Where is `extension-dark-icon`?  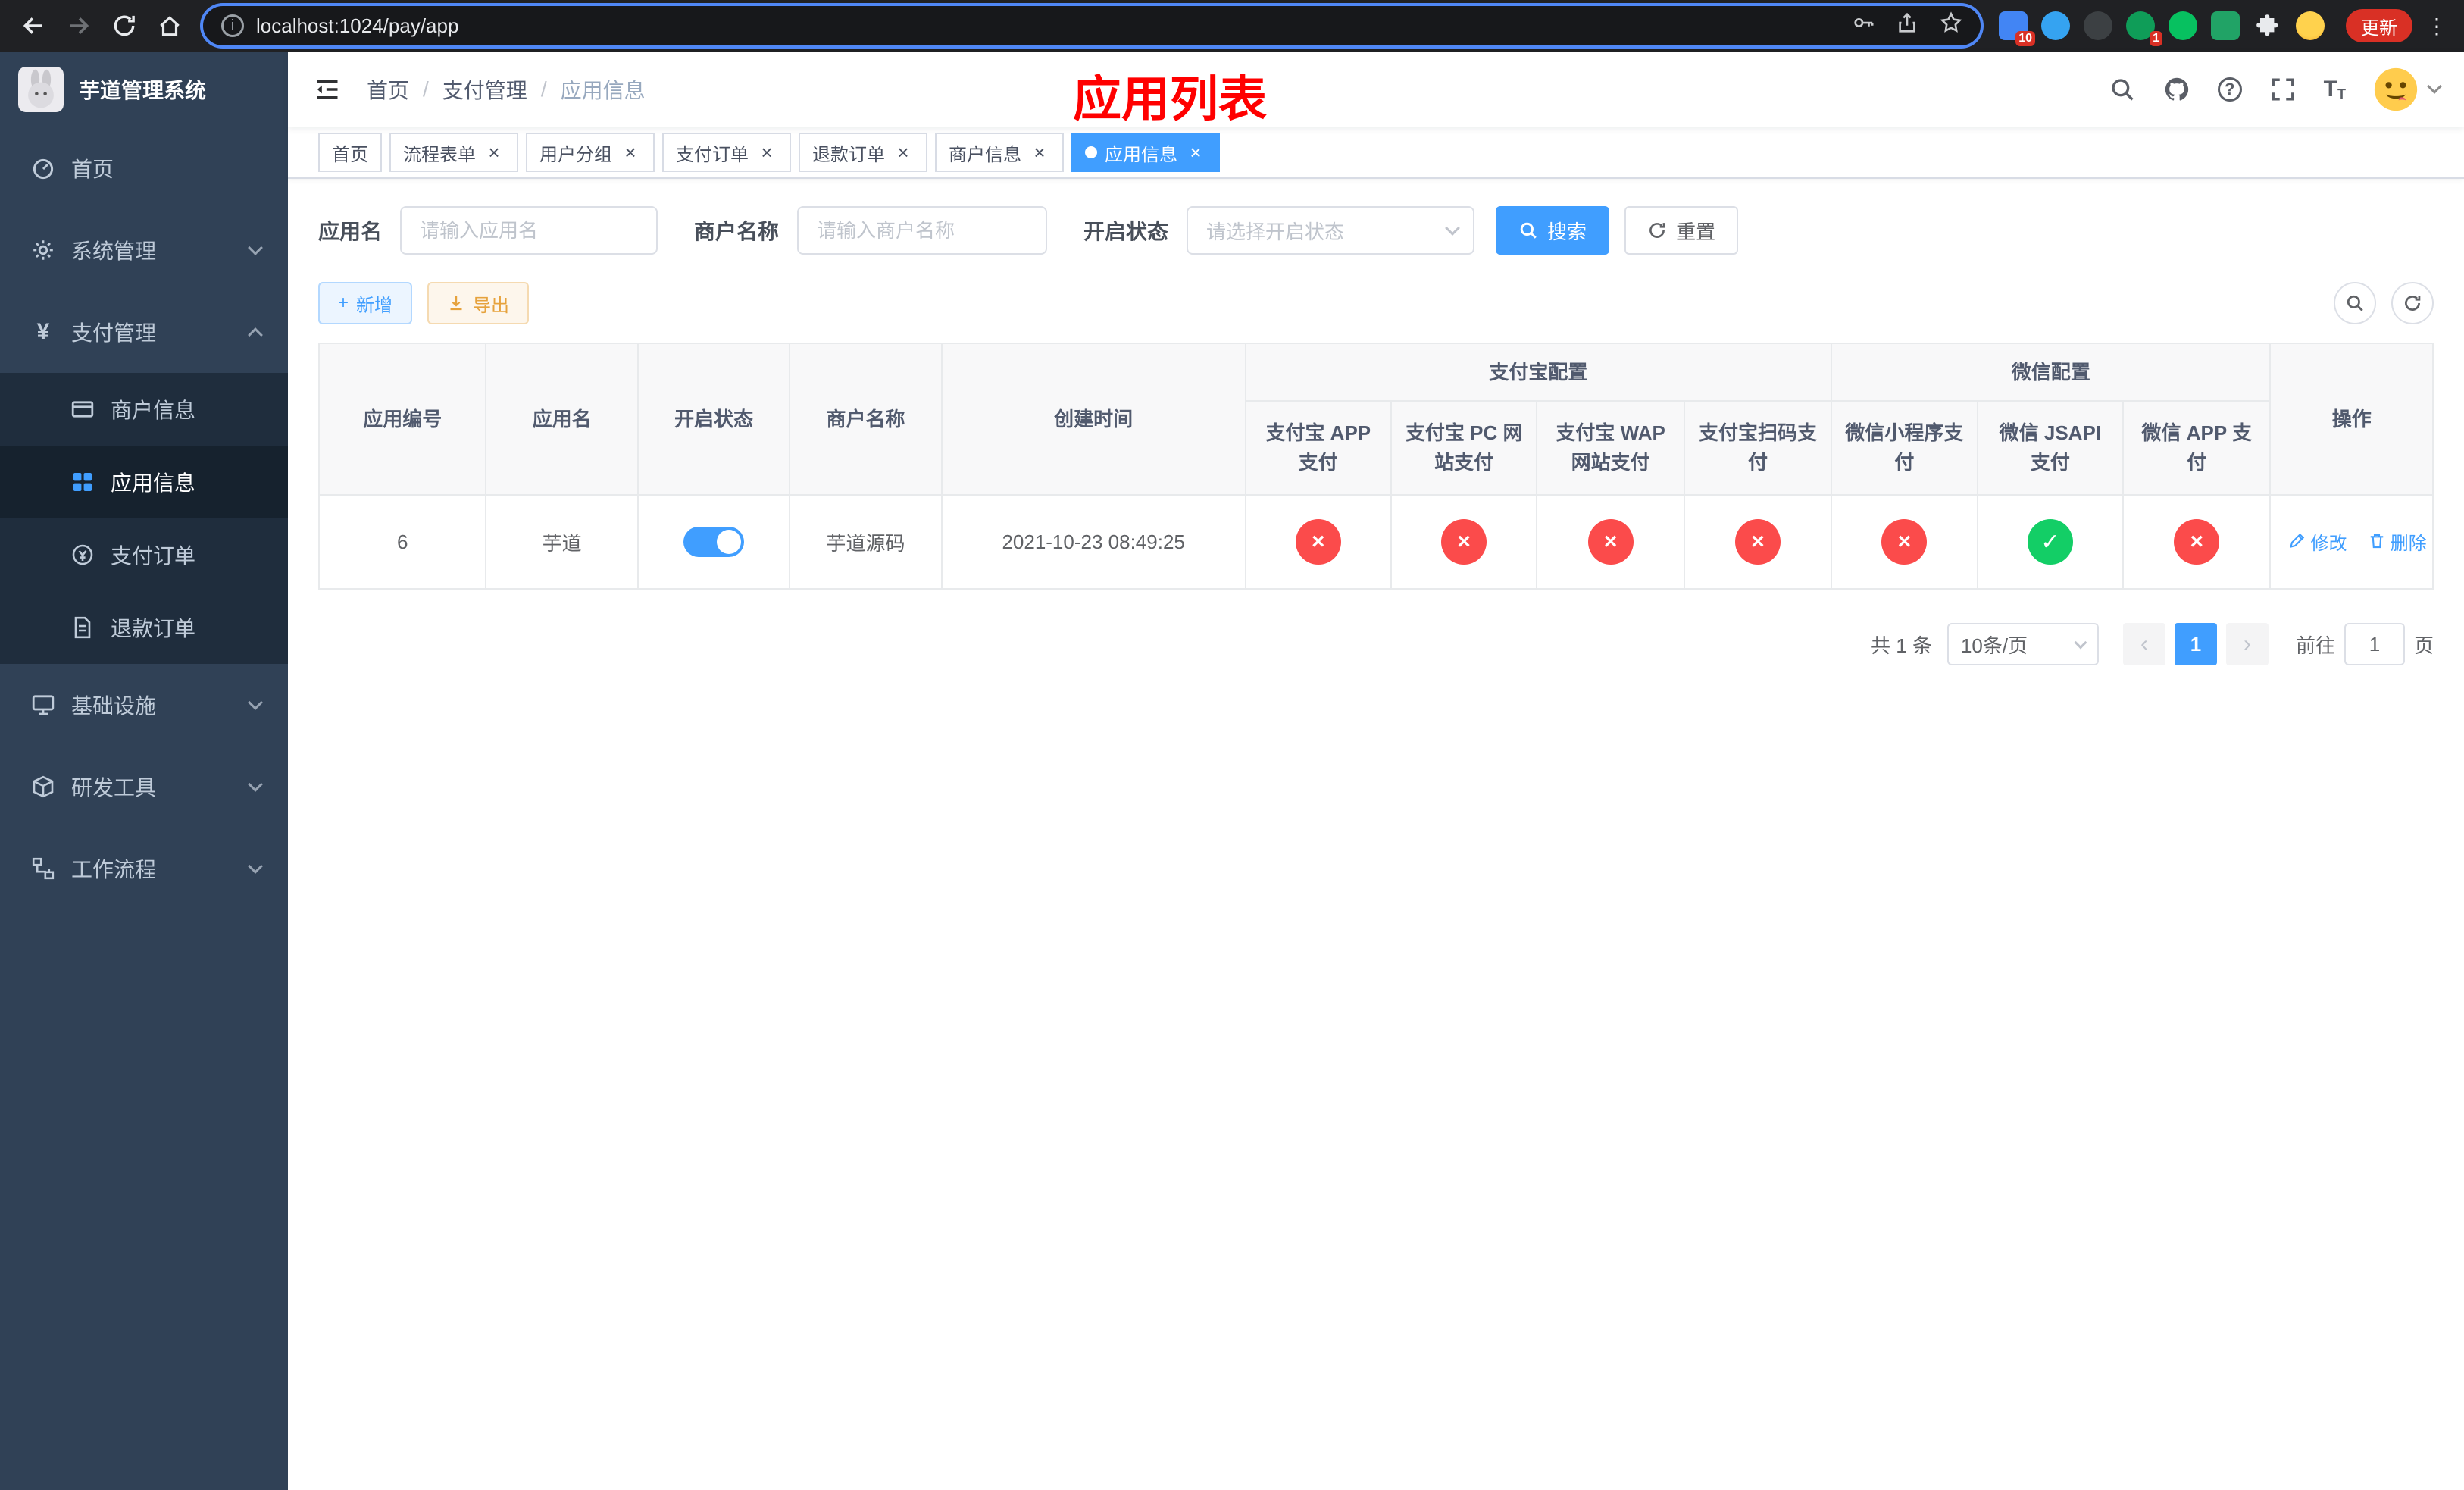 extension-dark-icon is located at coordinates (2098, 26).